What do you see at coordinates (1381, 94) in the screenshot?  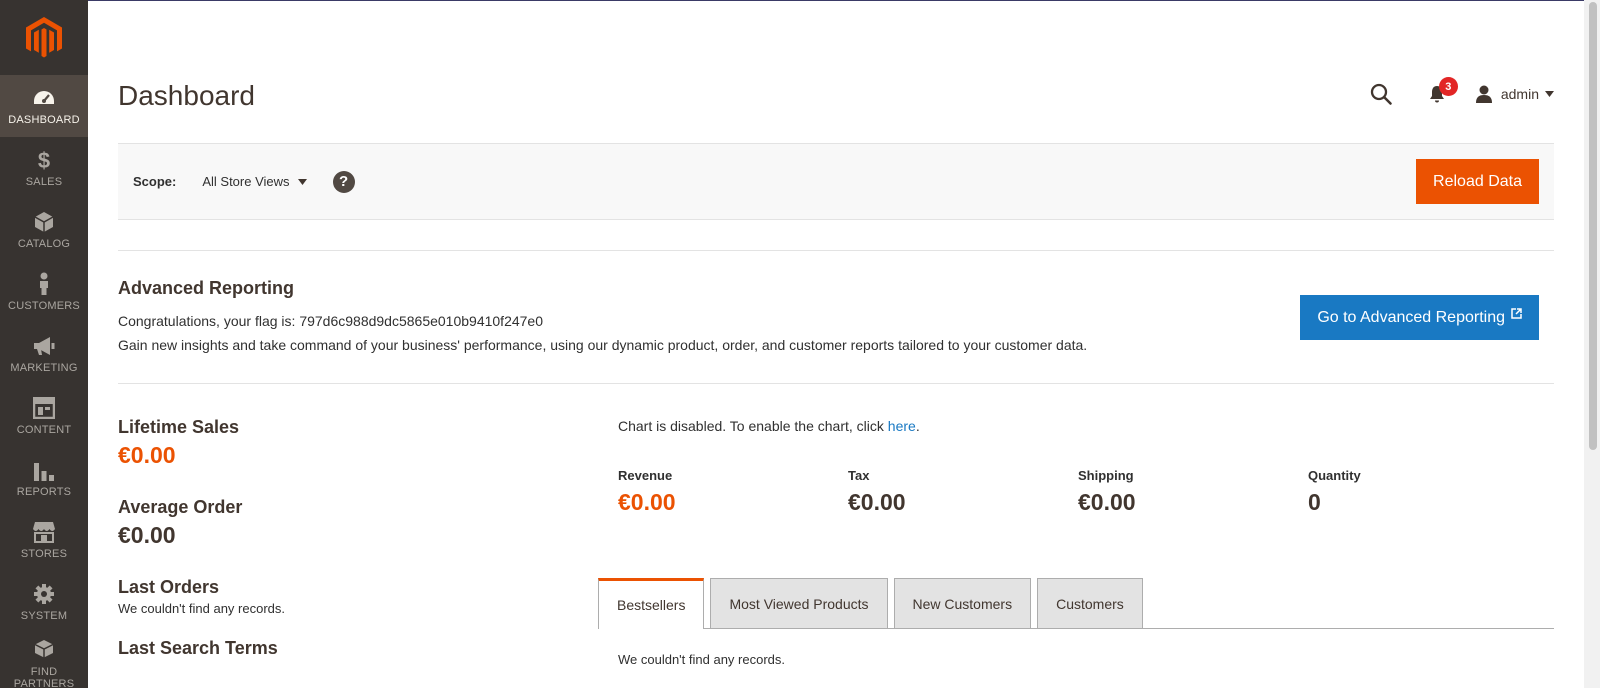 I see `search-icon` at bounding box center [1381, 94].